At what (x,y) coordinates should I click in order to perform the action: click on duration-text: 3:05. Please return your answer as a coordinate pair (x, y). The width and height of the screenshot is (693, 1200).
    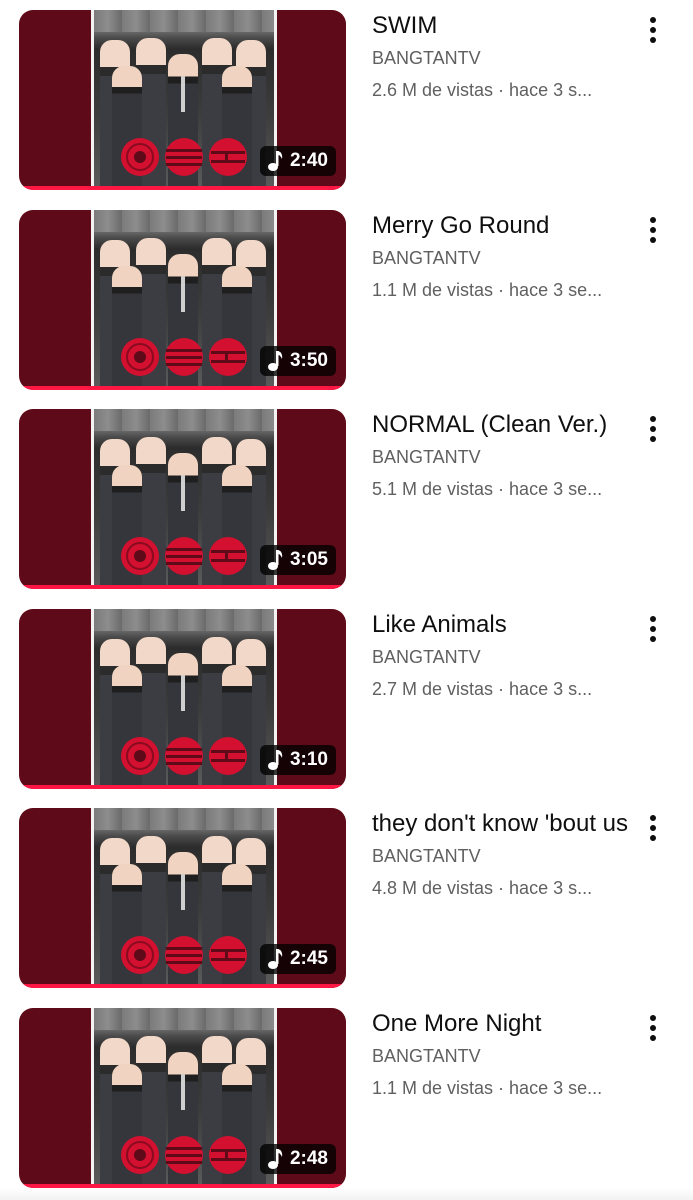
    Looking at the image, I should click on (308, 559).